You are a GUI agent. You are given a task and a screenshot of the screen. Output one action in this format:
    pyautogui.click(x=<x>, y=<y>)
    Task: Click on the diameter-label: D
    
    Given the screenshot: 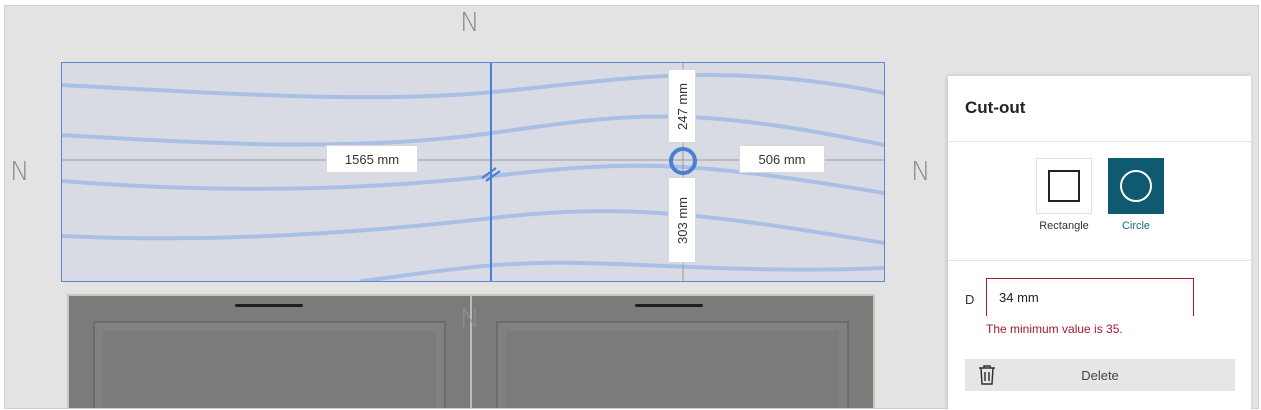 What is the action you would take?
    pyautogui.click(x=970, y=299)
    